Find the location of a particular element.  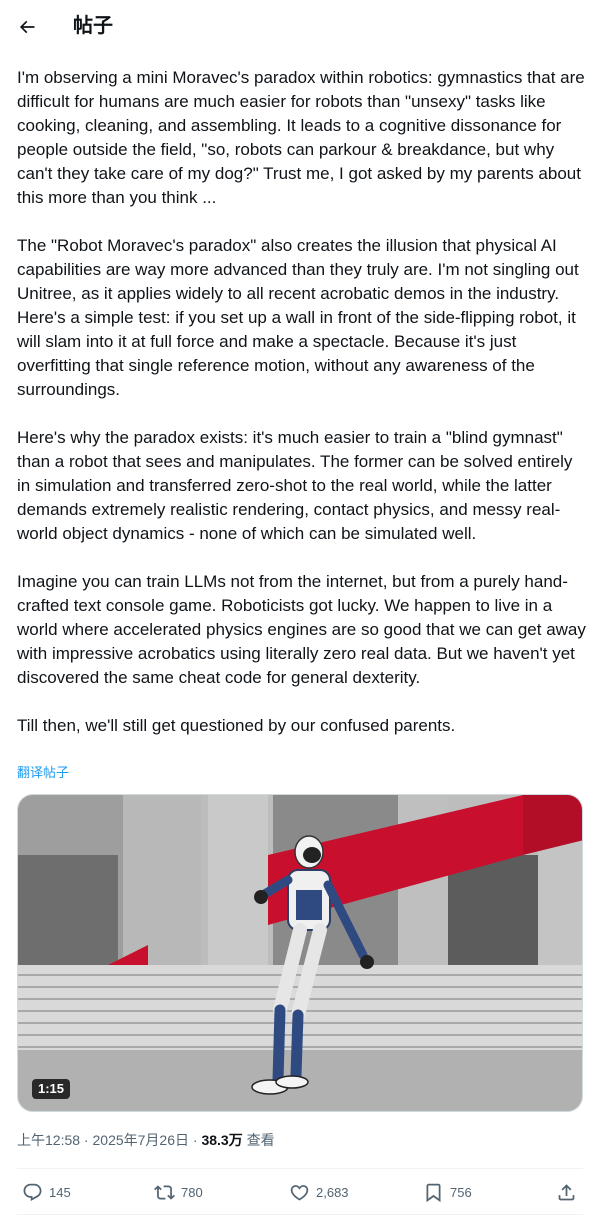

bookmark-count: 756 is located at coordinates (461, 1192).